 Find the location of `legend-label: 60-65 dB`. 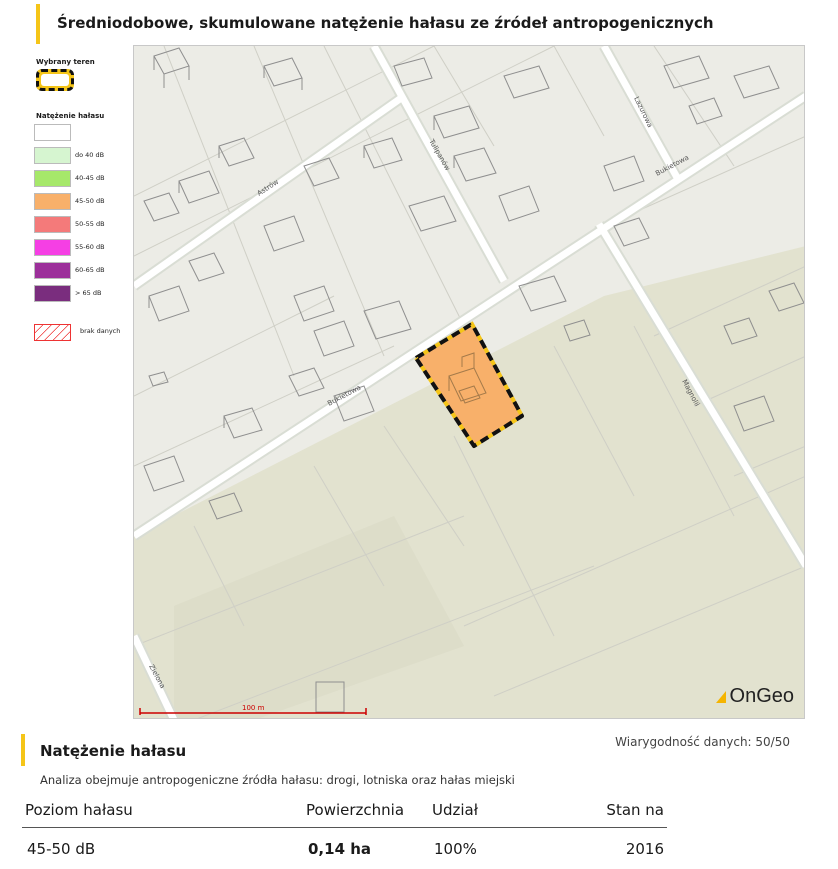

legend-label: 60-65 dB is located at coordinates (90, 270).